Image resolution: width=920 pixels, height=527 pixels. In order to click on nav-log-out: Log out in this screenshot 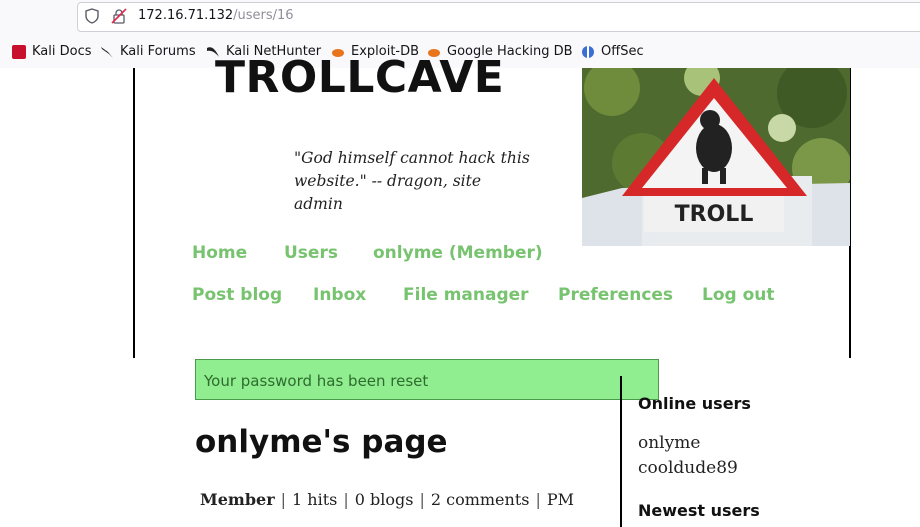, I will do `click(738, 295)`.